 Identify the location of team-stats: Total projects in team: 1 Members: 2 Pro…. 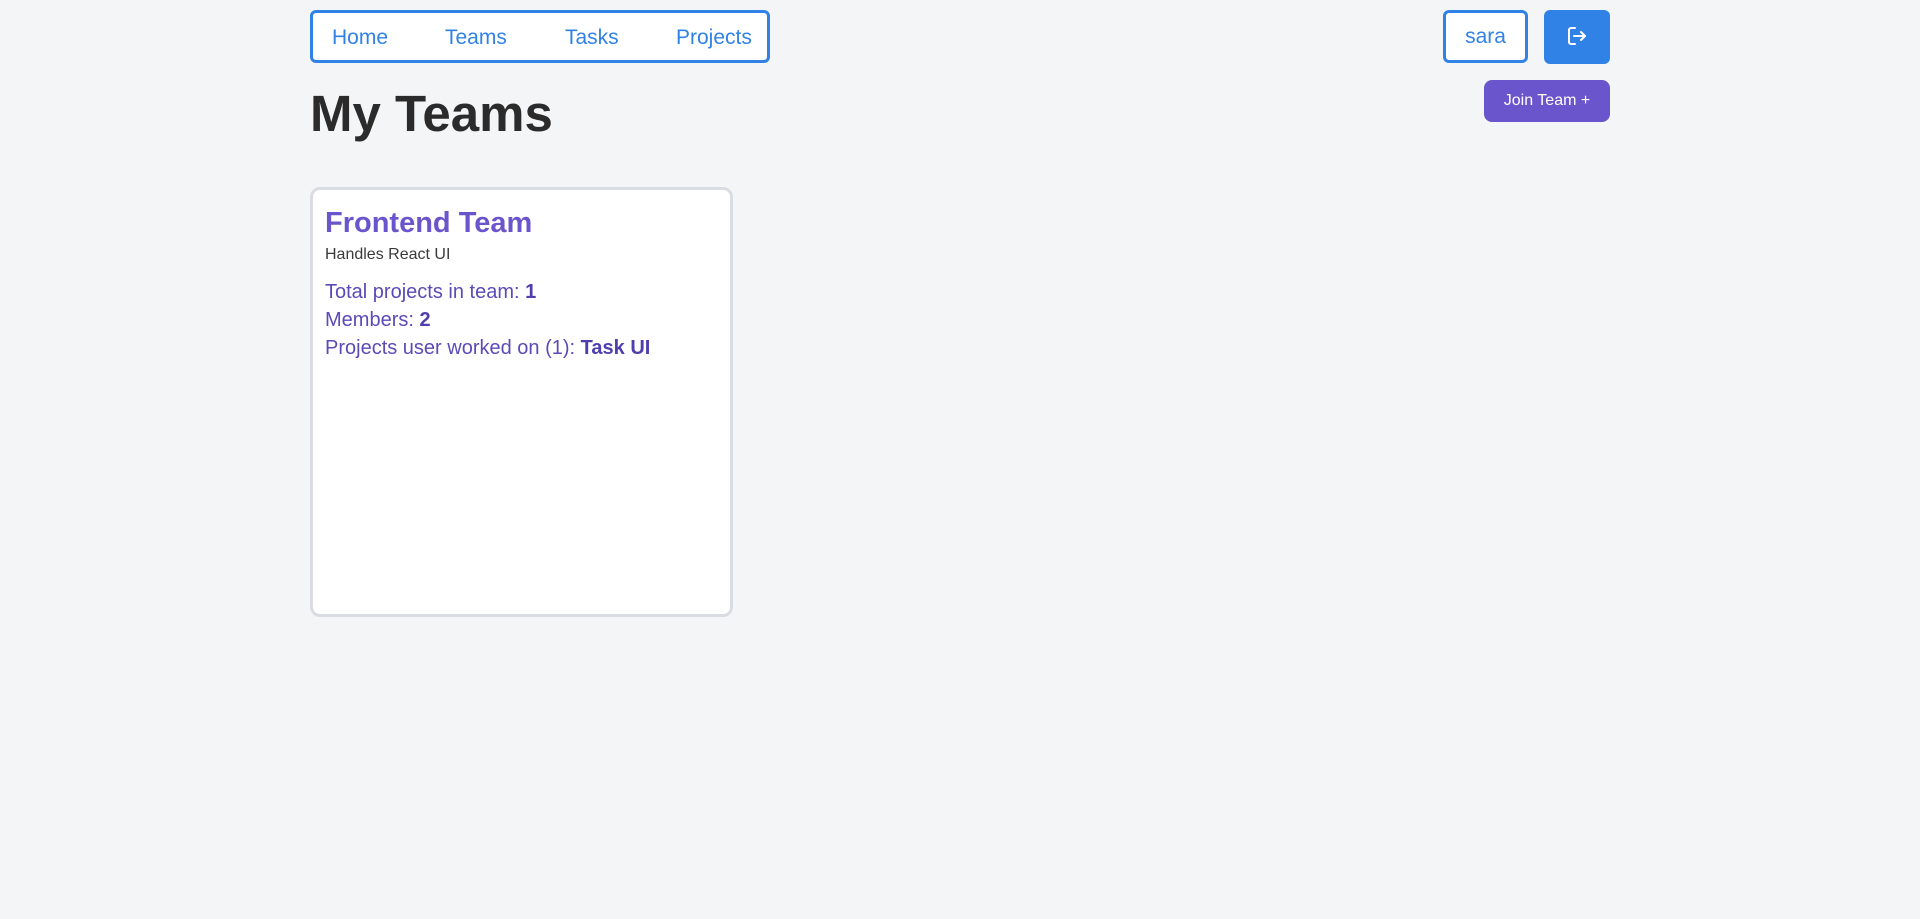
(521, 320).